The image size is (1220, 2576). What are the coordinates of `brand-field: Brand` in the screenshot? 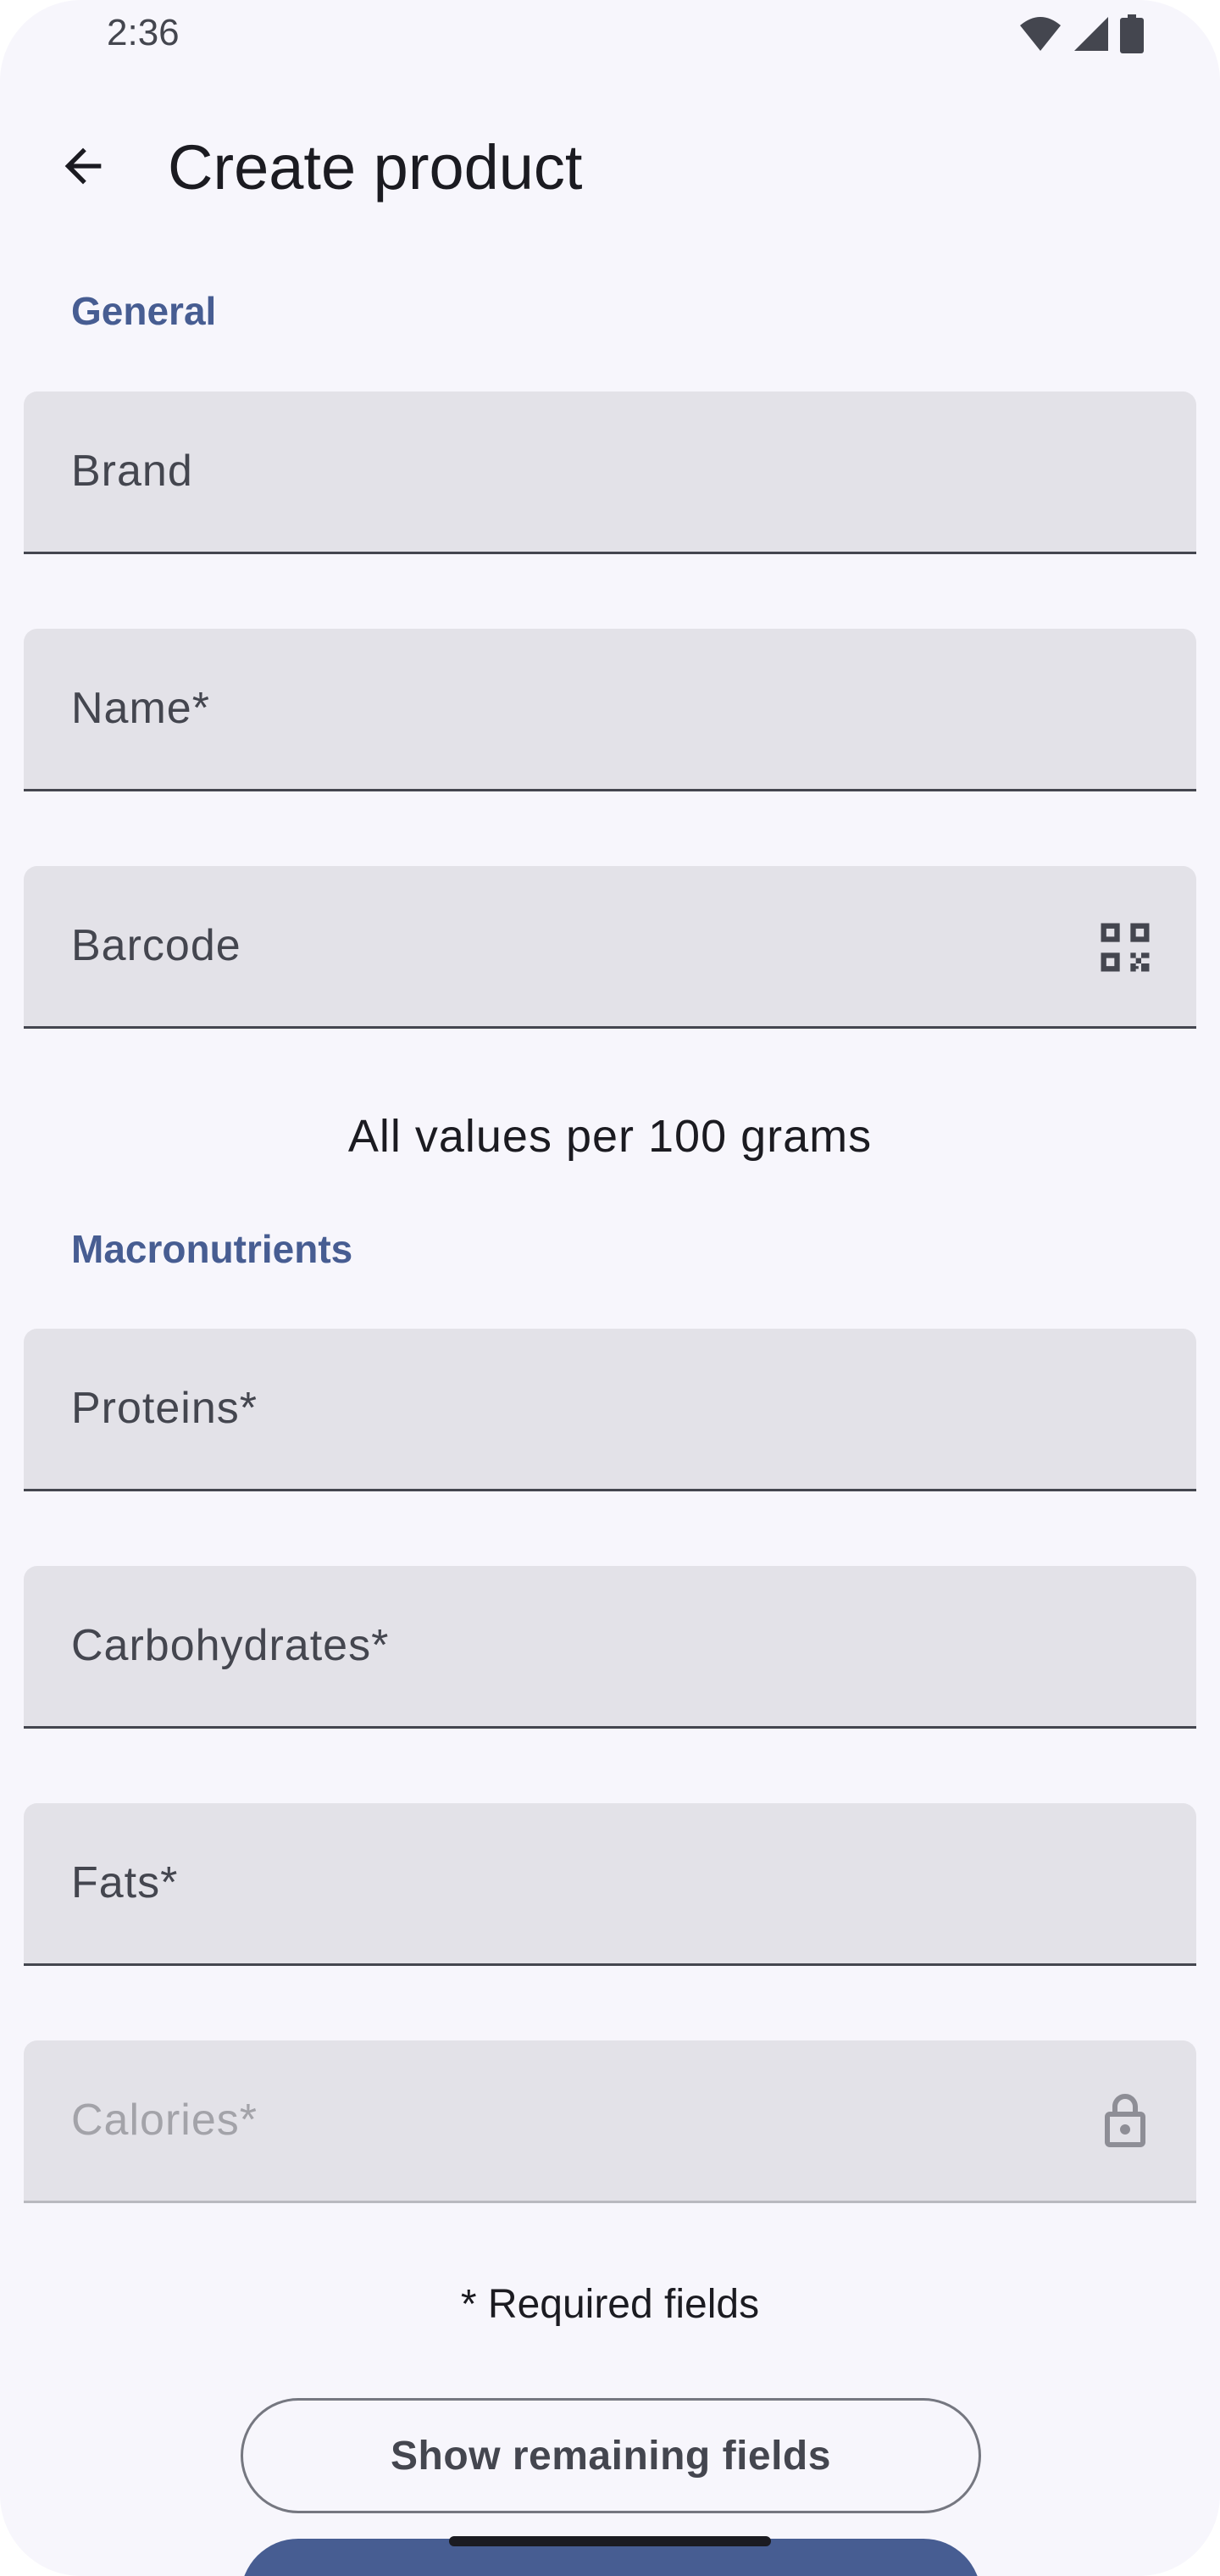 It's located at (610, 472).